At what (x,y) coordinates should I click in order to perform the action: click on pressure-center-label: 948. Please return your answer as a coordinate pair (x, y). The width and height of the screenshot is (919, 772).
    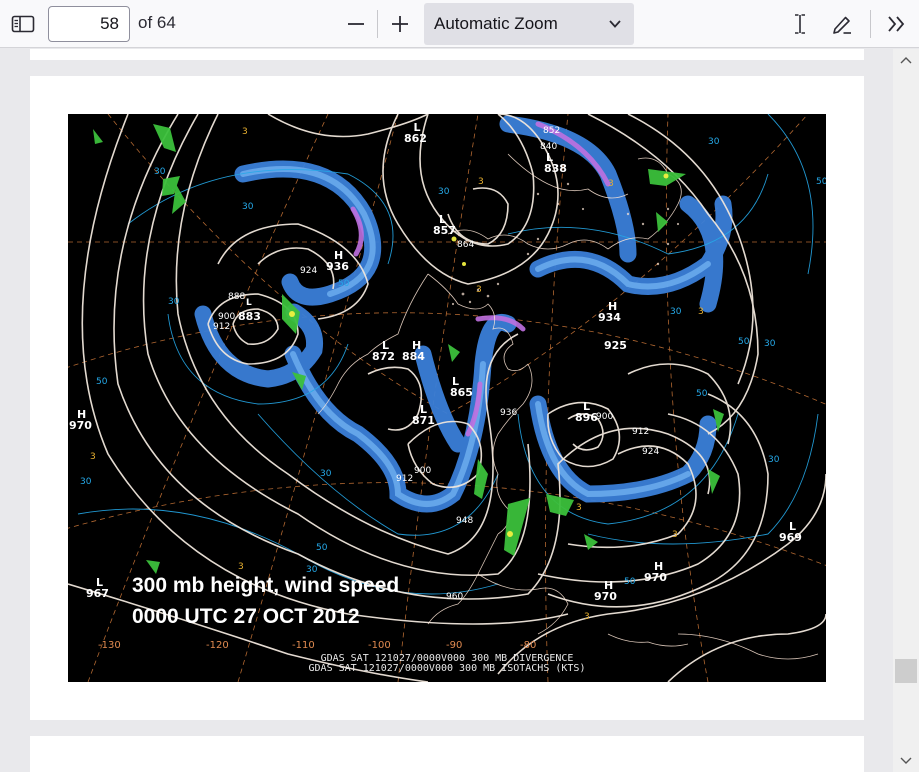
    Looking at the image, I should click on (465, 521).